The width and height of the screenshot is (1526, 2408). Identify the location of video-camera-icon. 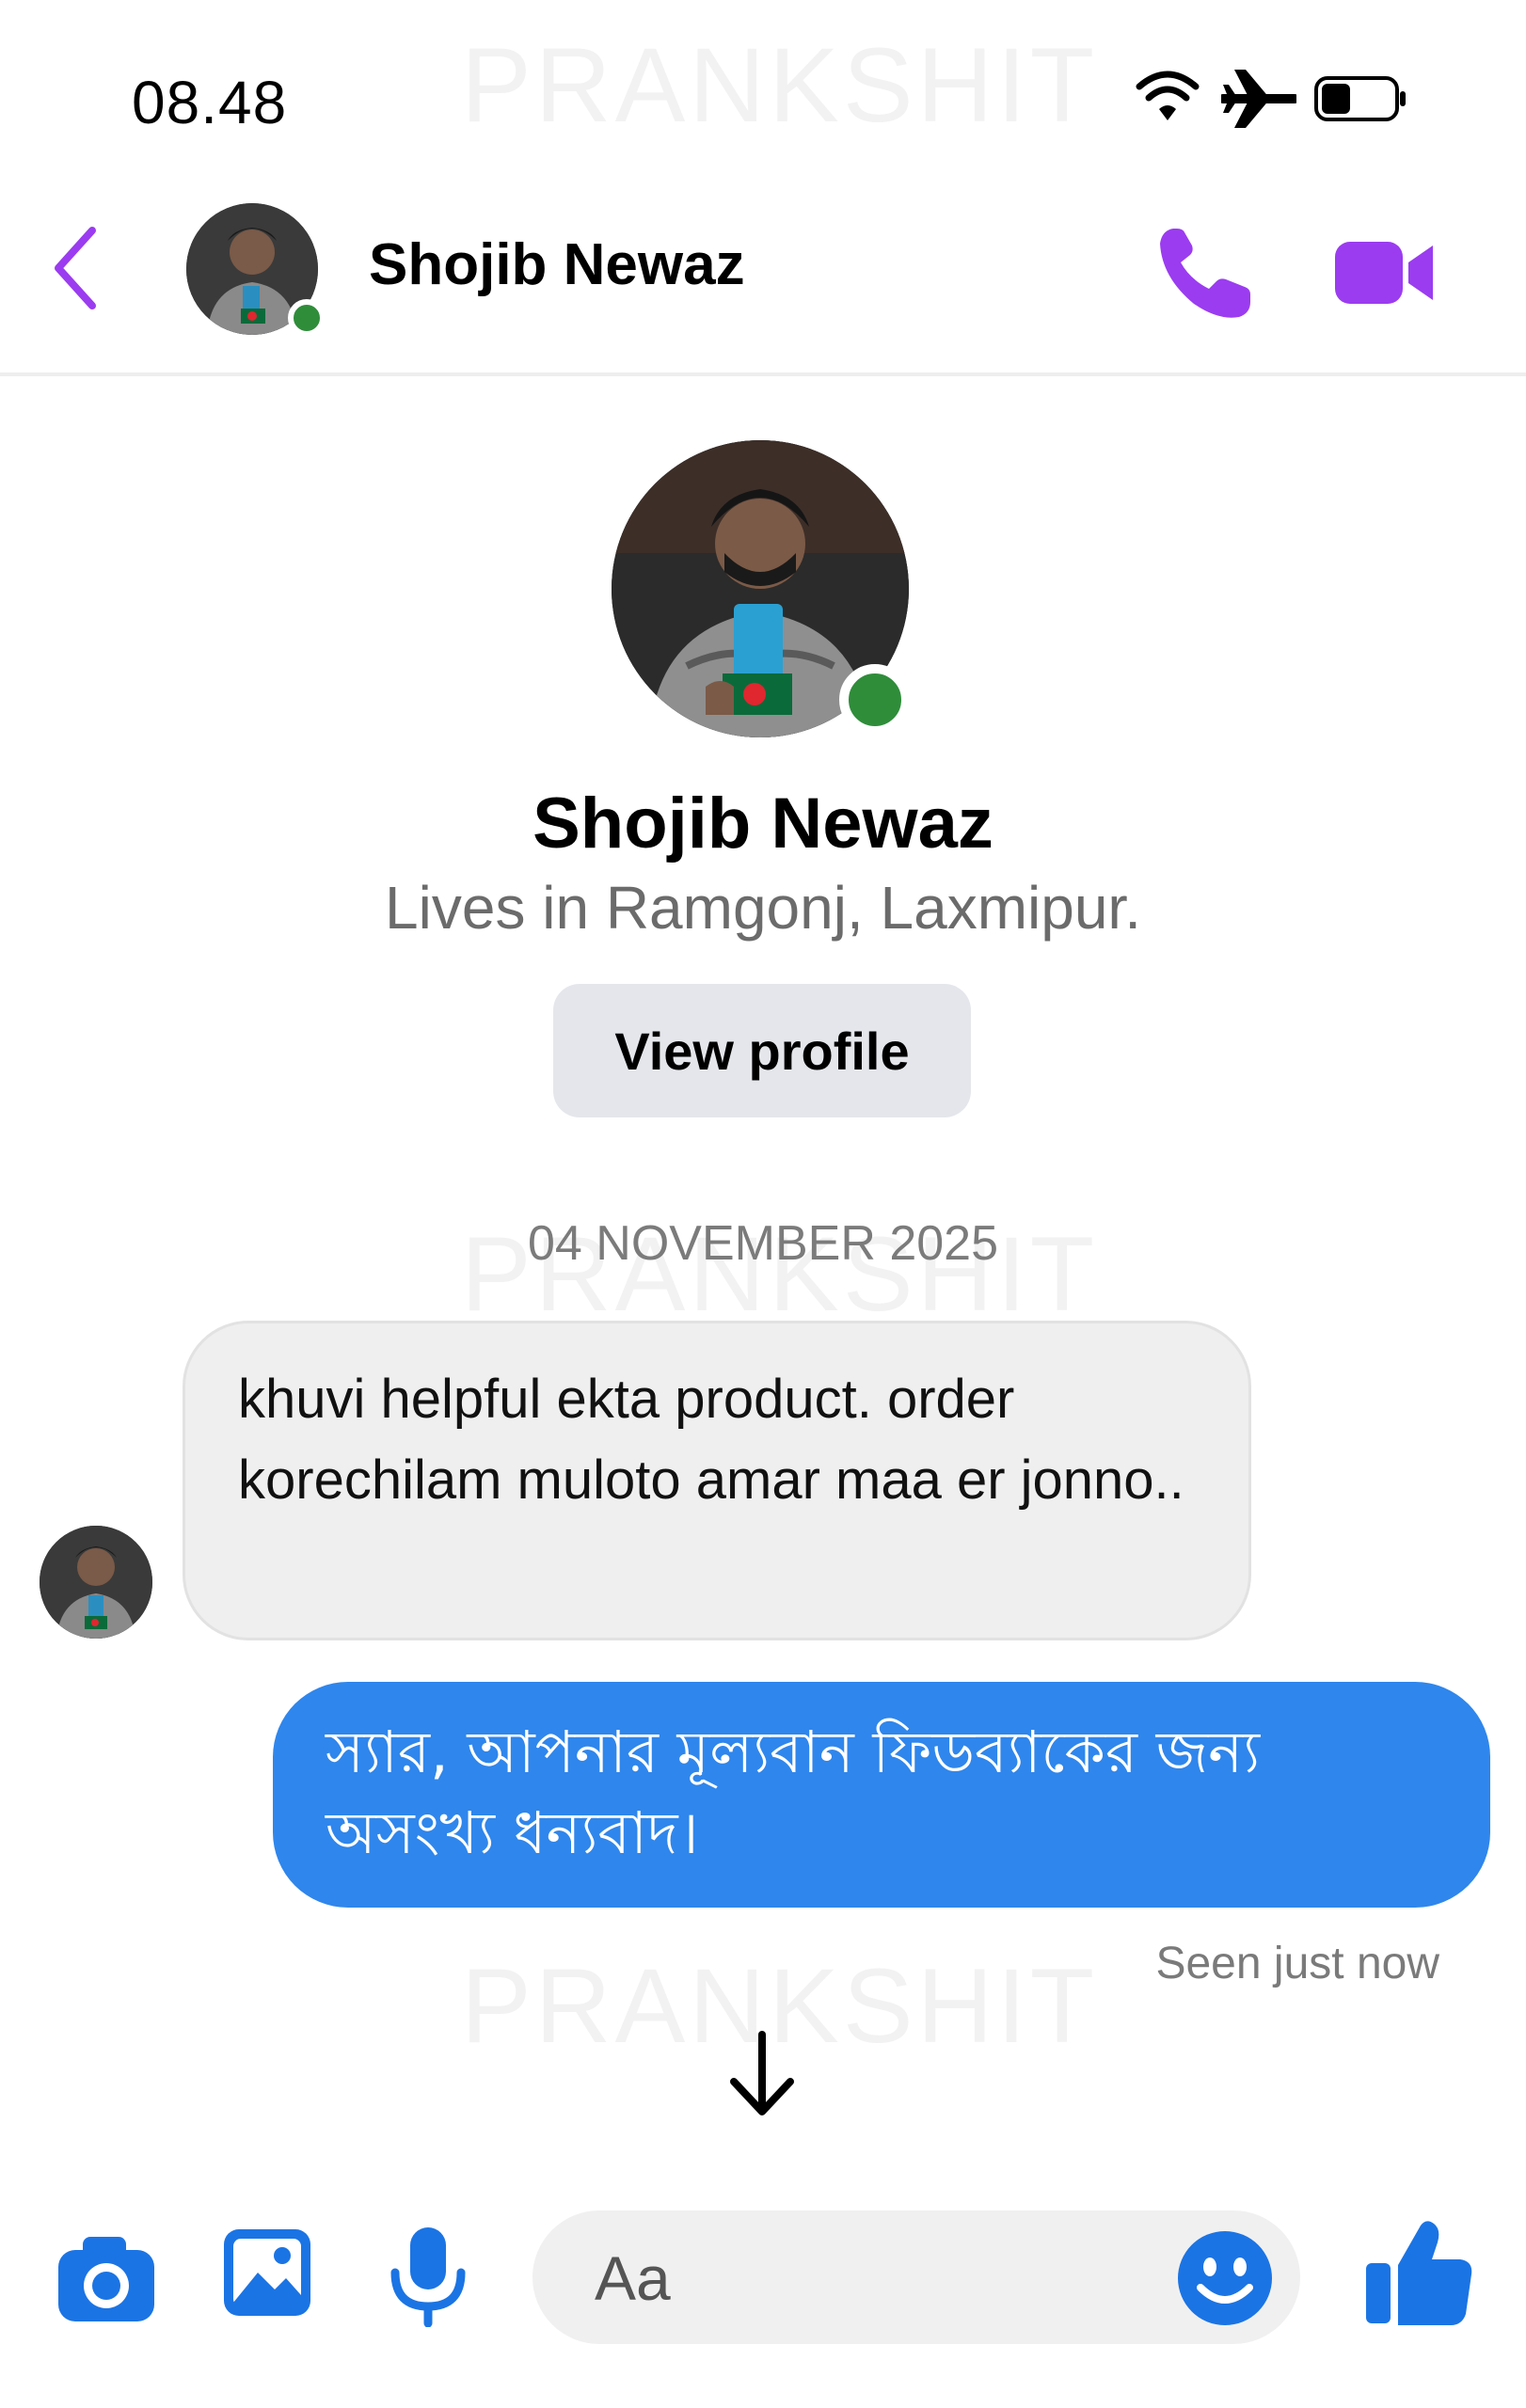
(1385, 272).